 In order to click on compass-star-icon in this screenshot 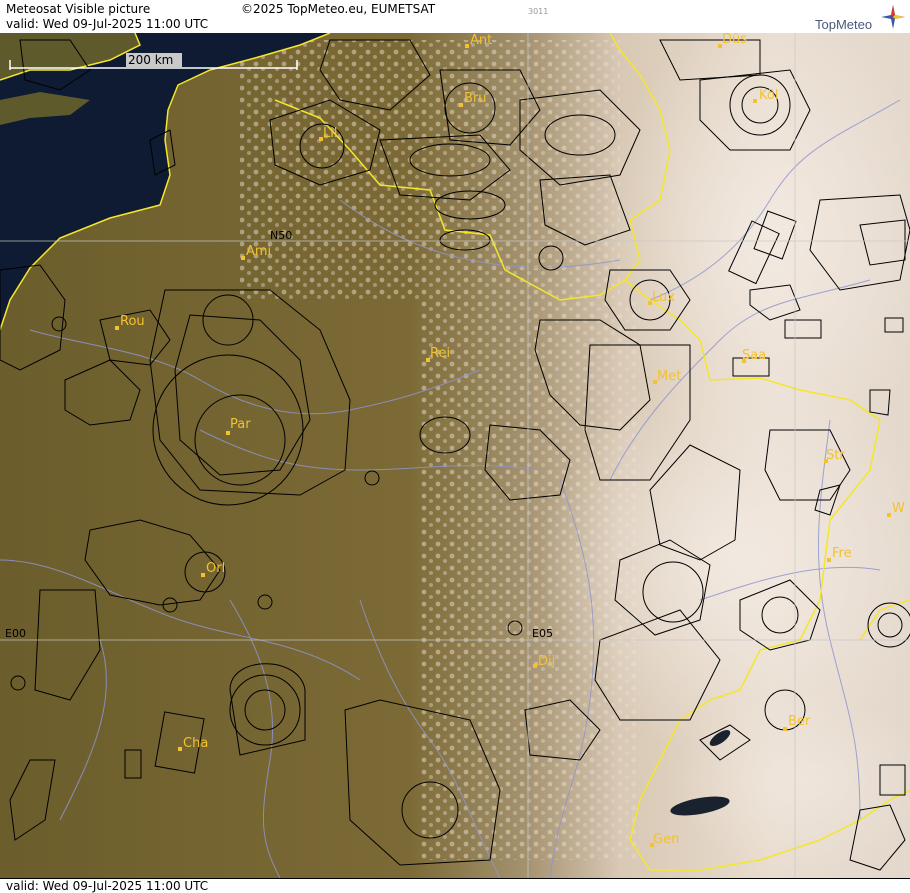, I will do `click(893, 17)`.